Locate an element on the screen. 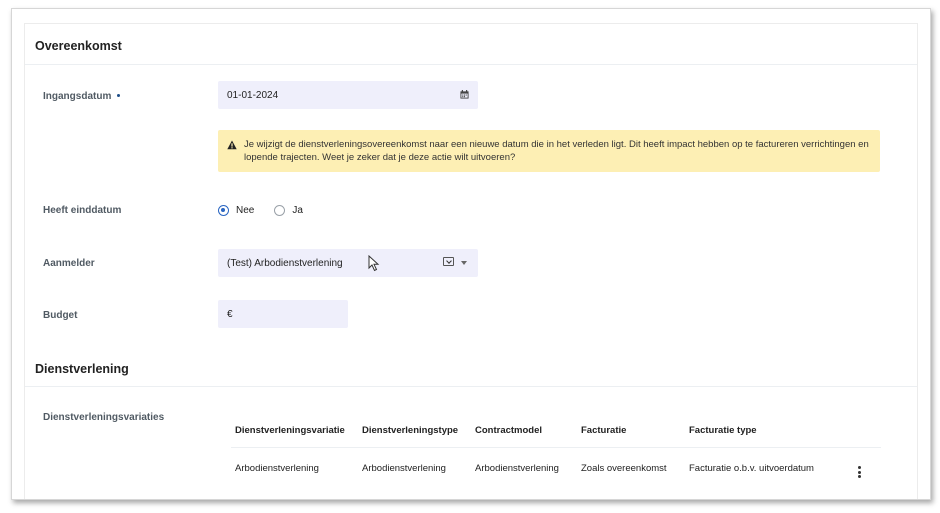 This screenshot has width=940, height=513. currency-symbol: € is located at coordinates (230, 314).